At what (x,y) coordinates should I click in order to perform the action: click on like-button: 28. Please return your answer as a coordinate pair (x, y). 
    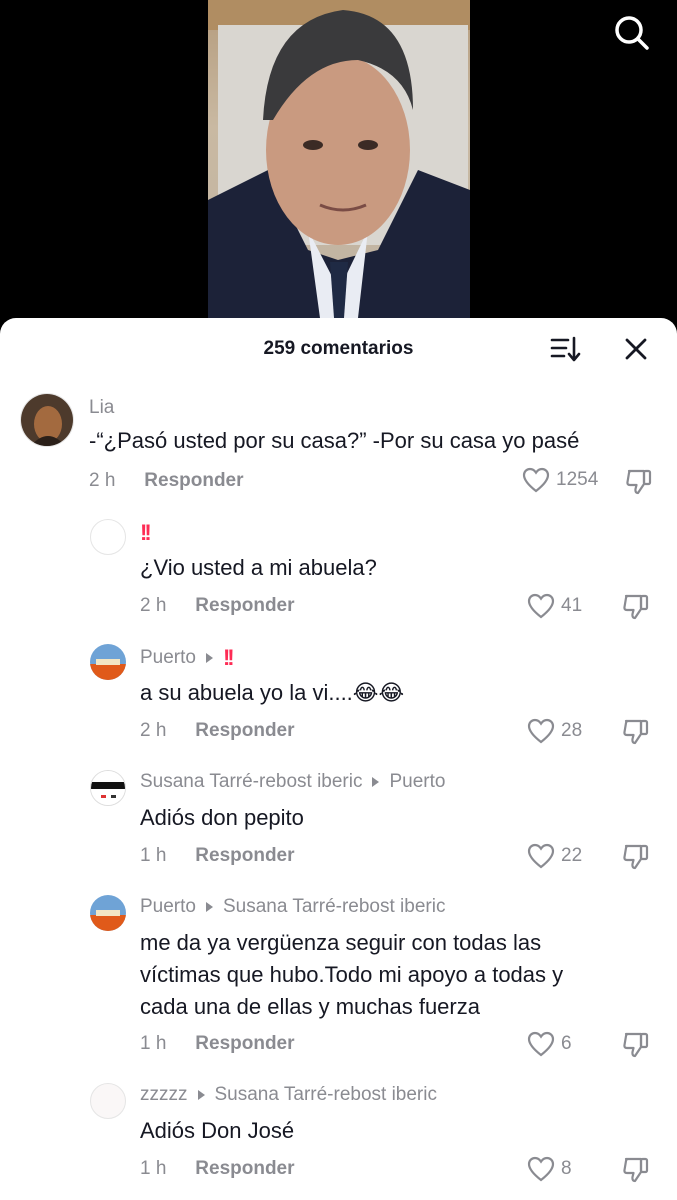
    Looking at the image, I should click on (554, 731).